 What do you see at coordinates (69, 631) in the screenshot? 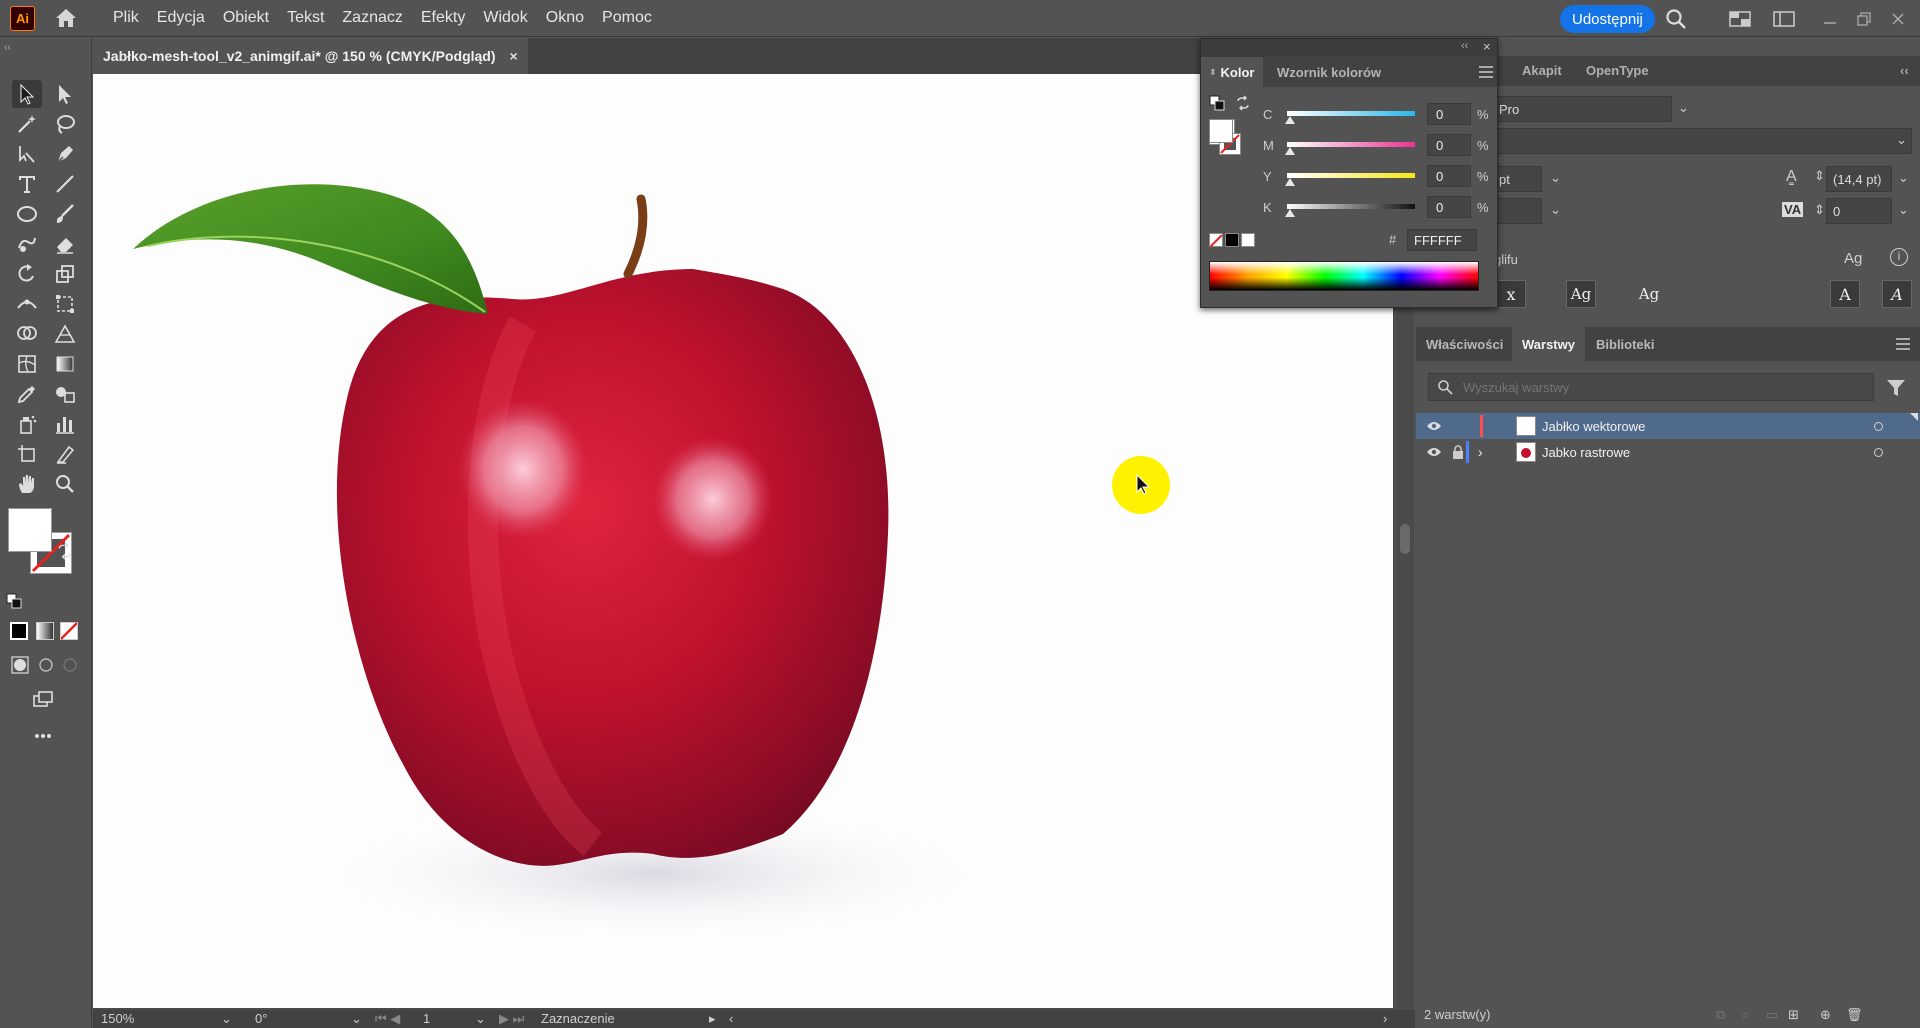
I see `none-mode-icon` at bounding box center [69, 631].